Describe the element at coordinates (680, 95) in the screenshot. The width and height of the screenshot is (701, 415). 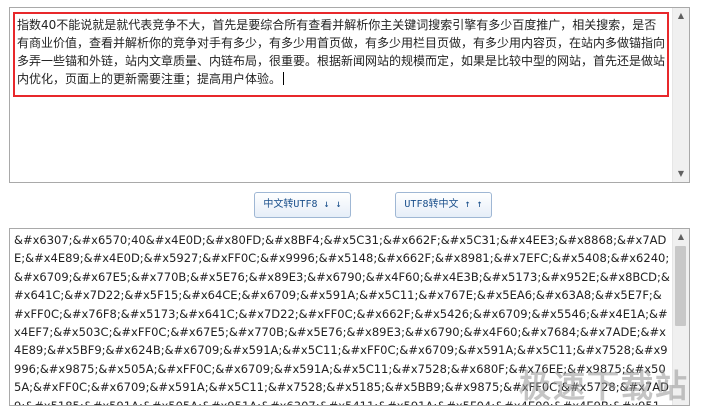
I see `input-scrollbar: ▲ ▼` at that location.